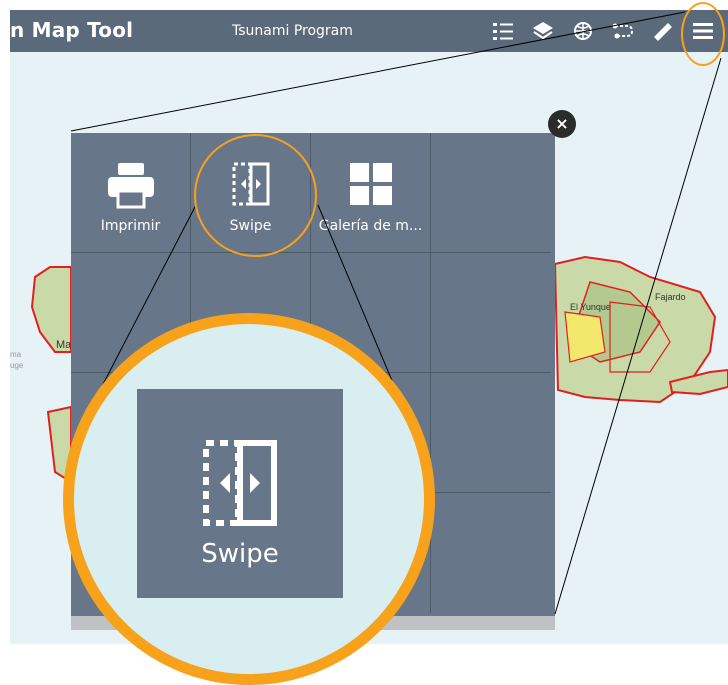 The image size is (728, 685). I want to click on legend-button, so click(503, 31).